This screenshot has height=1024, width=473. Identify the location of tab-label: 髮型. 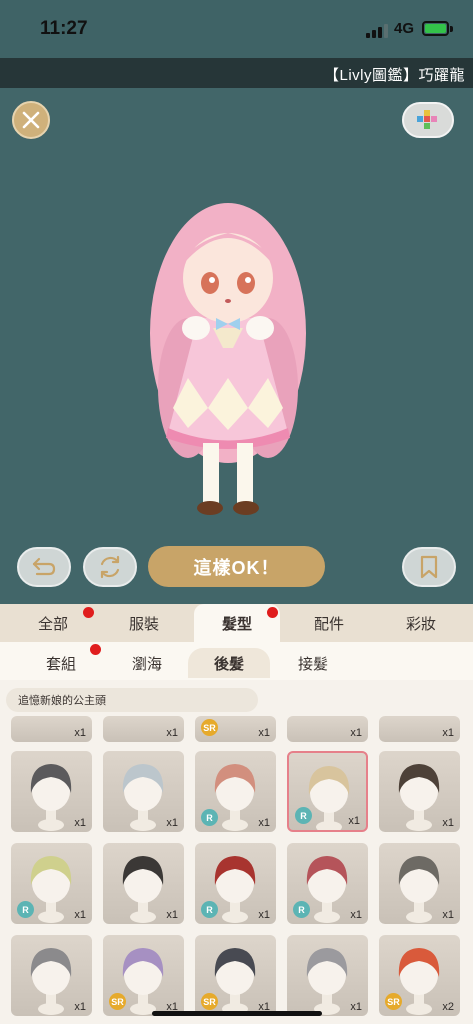
(236, 624).